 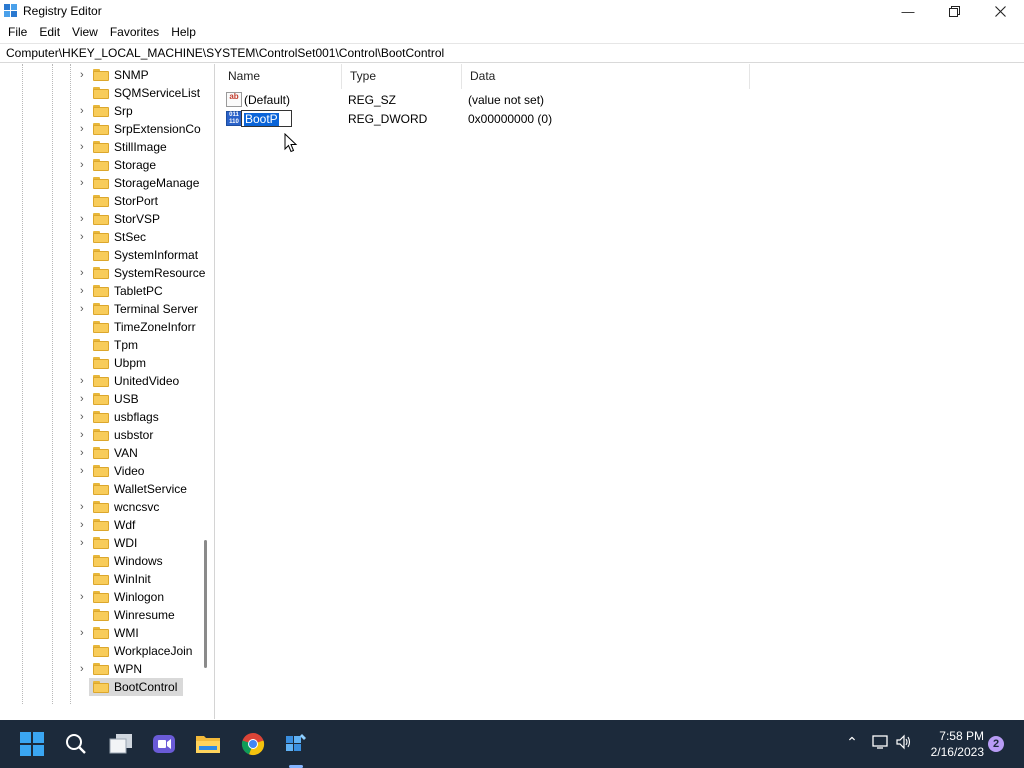 I want to click on tree-item: › StorVSP, so click(x=100, y=219).